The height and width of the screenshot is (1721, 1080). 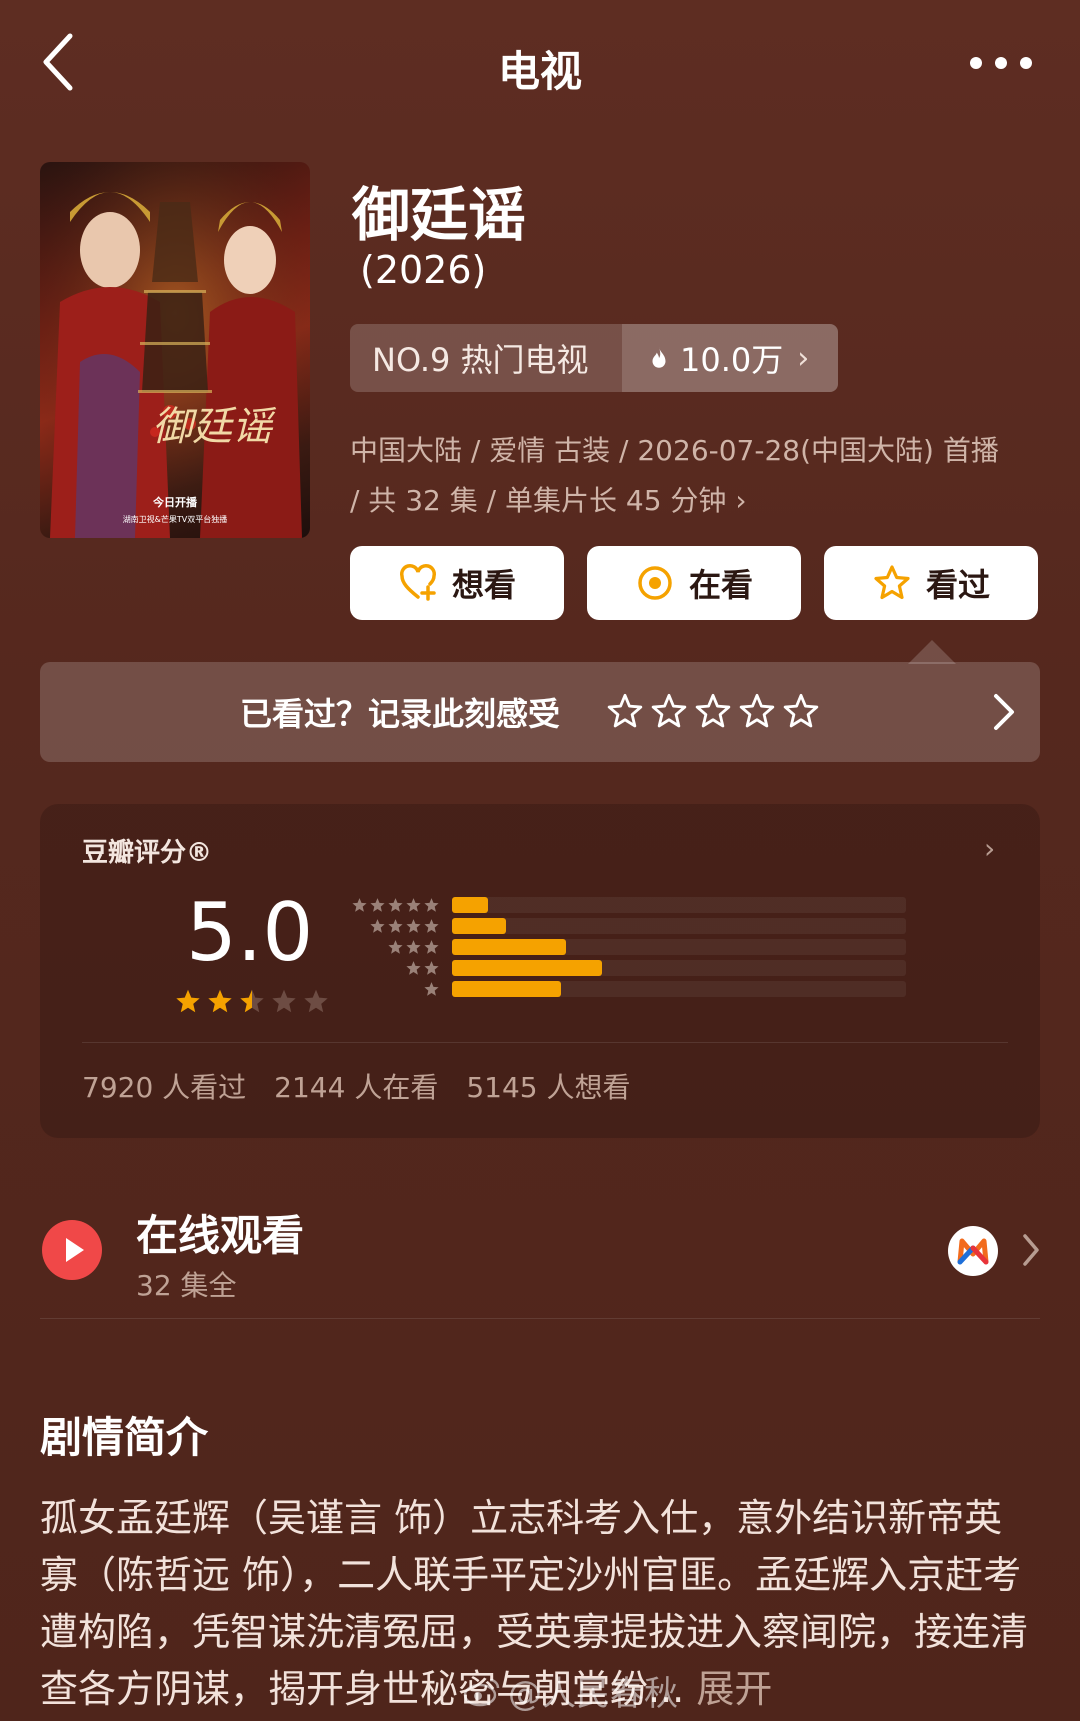 I want to click on play-icon, so click(x=72, y=1250).